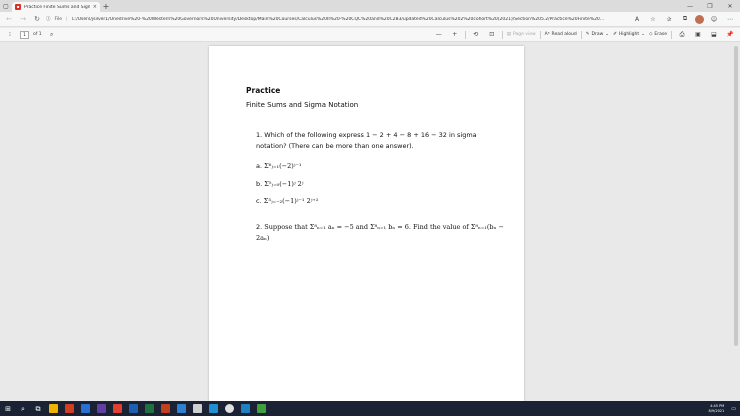 This screenshot has height=416, width=740. I want to click on highlight-label: Highlight, so click(629, 34).